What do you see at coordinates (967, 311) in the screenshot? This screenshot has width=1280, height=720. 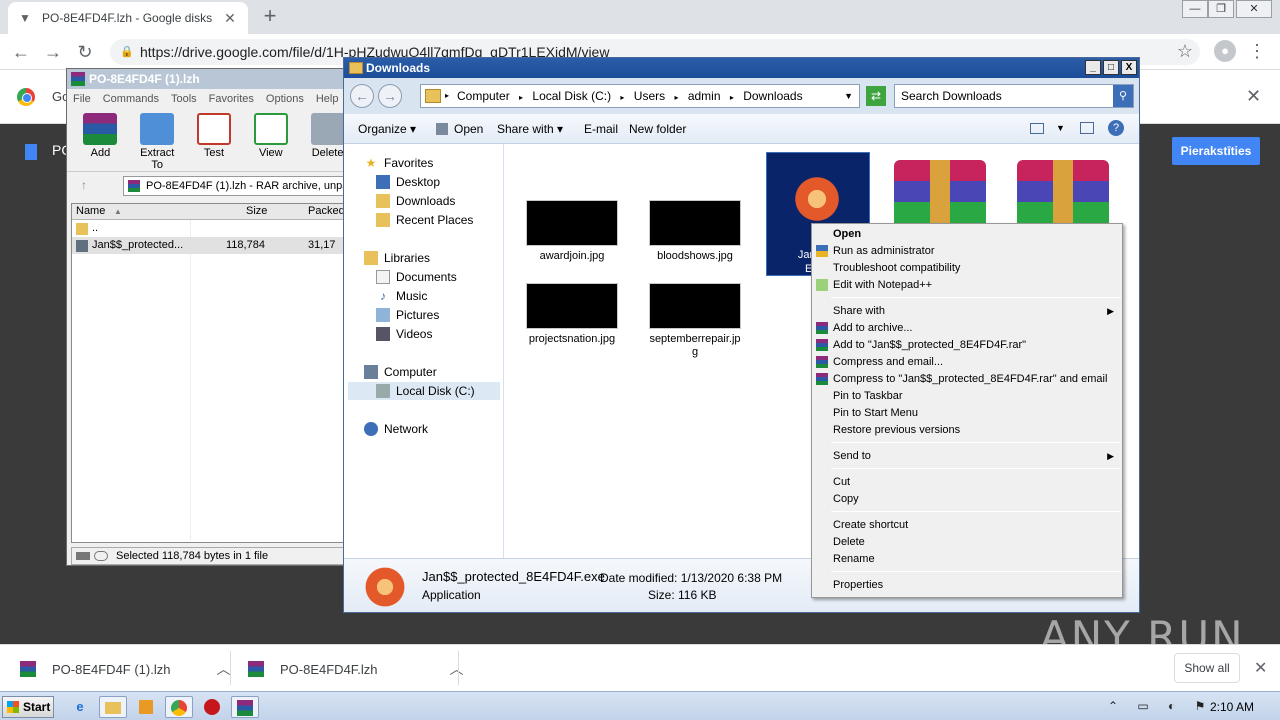 I see `menu-item-share-with: Share with ▶` at bounding box center [967, 311].